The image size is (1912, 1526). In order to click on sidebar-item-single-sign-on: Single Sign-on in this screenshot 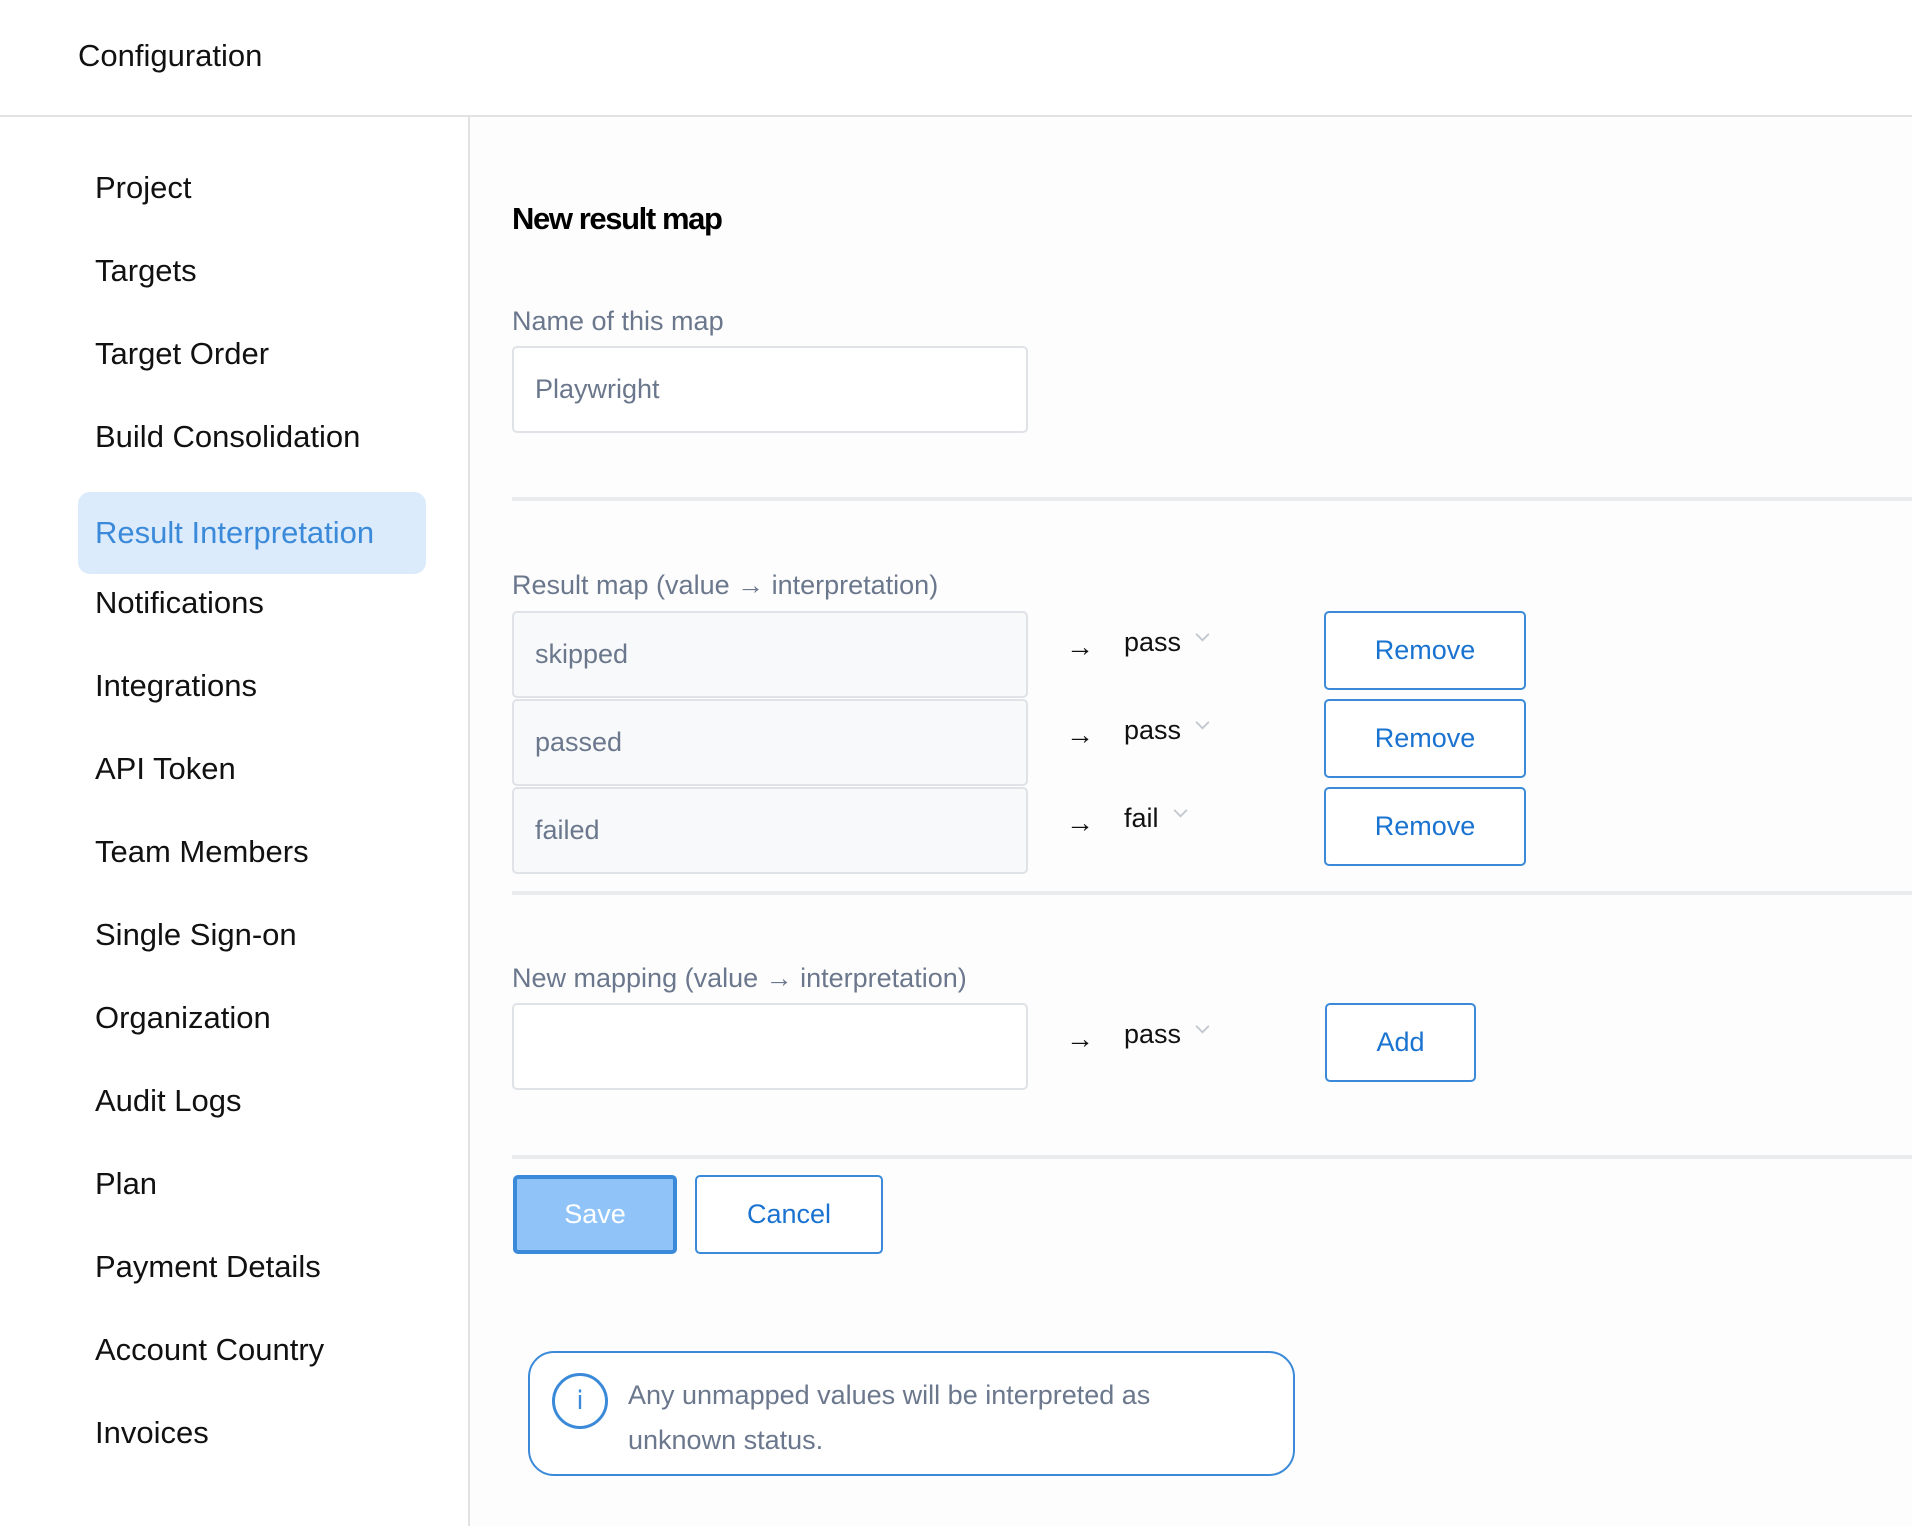, I will do `click(252, 935)`.